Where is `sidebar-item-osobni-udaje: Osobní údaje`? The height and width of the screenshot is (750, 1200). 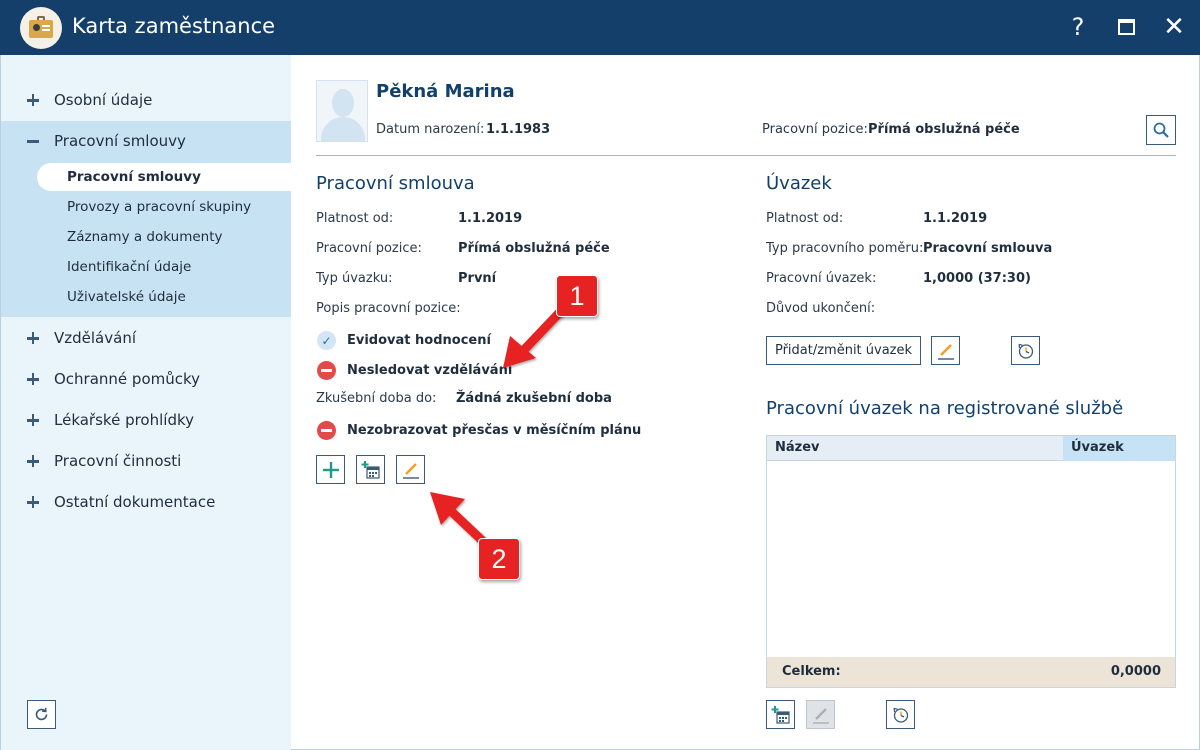
sidebar-item-osobni-udaje: Osobní údaje is located at coordinates (146, 100).